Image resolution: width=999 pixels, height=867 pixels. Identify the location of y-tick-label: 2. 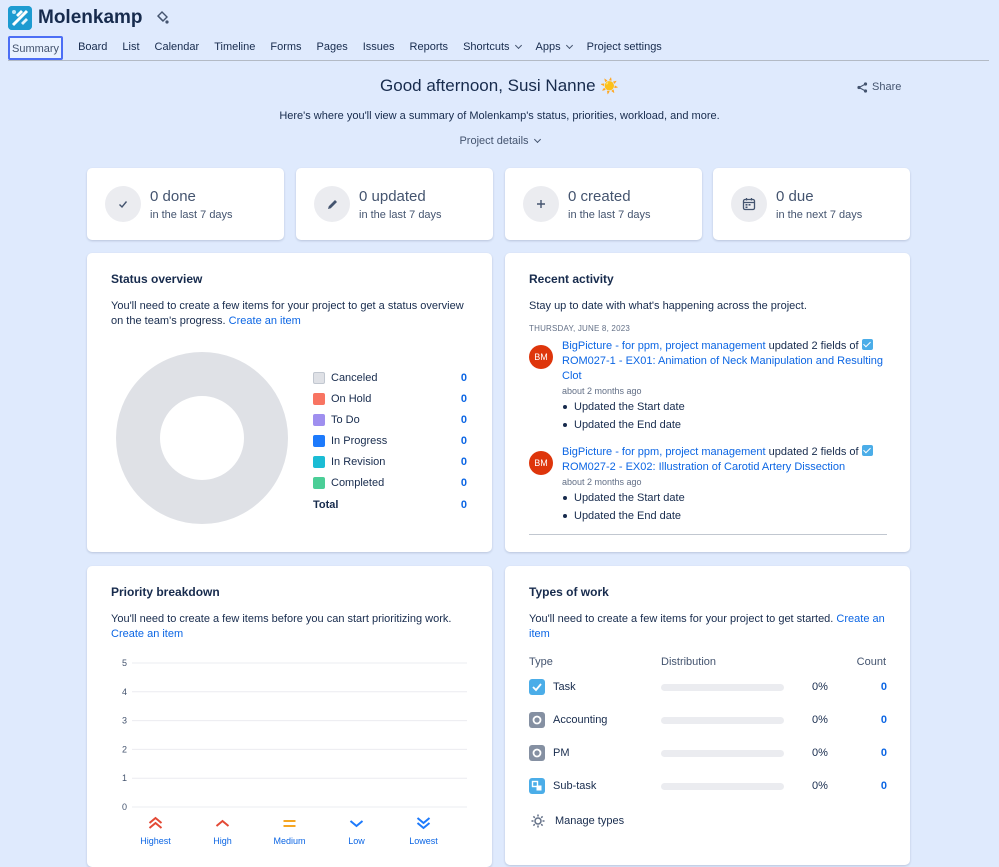
(124, 749).